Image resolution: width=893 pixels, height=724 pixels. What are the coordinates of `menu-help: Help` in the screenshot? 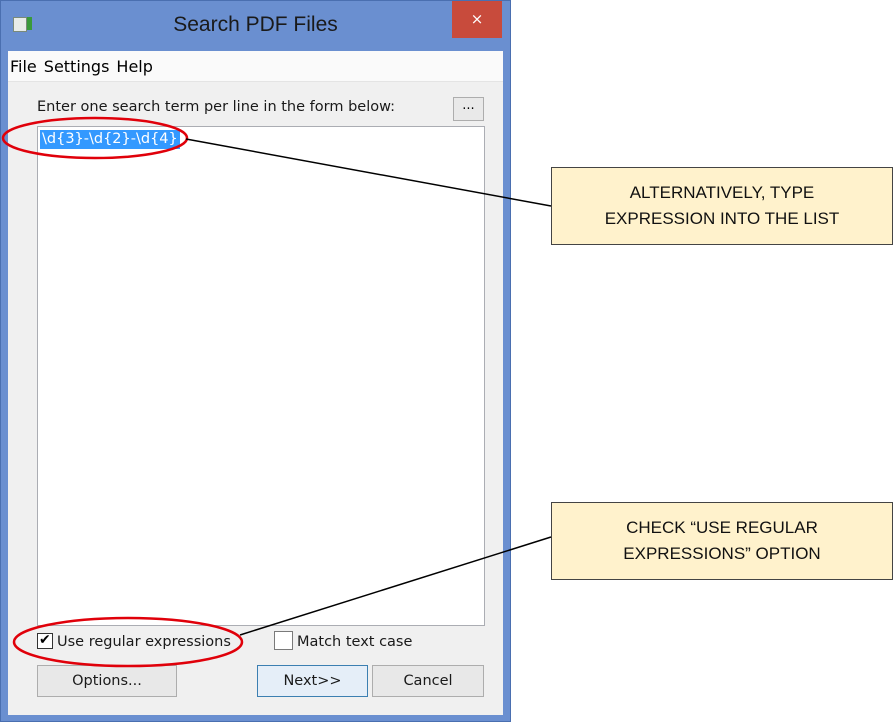 It's located at (134, 63).